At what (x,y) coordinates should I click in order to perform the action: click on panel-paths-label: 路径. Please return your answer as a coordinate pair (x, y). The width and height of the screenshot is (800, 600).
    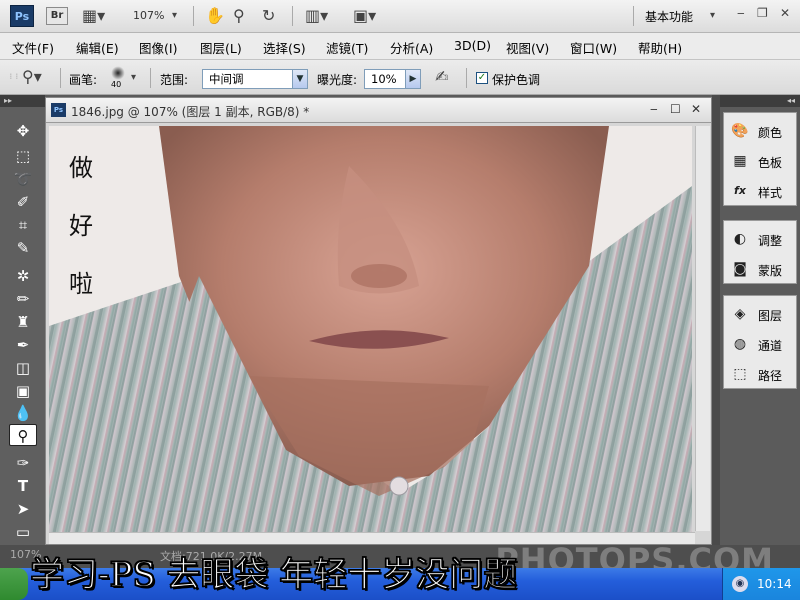
    Looking at the image, I should click on (770, 376).